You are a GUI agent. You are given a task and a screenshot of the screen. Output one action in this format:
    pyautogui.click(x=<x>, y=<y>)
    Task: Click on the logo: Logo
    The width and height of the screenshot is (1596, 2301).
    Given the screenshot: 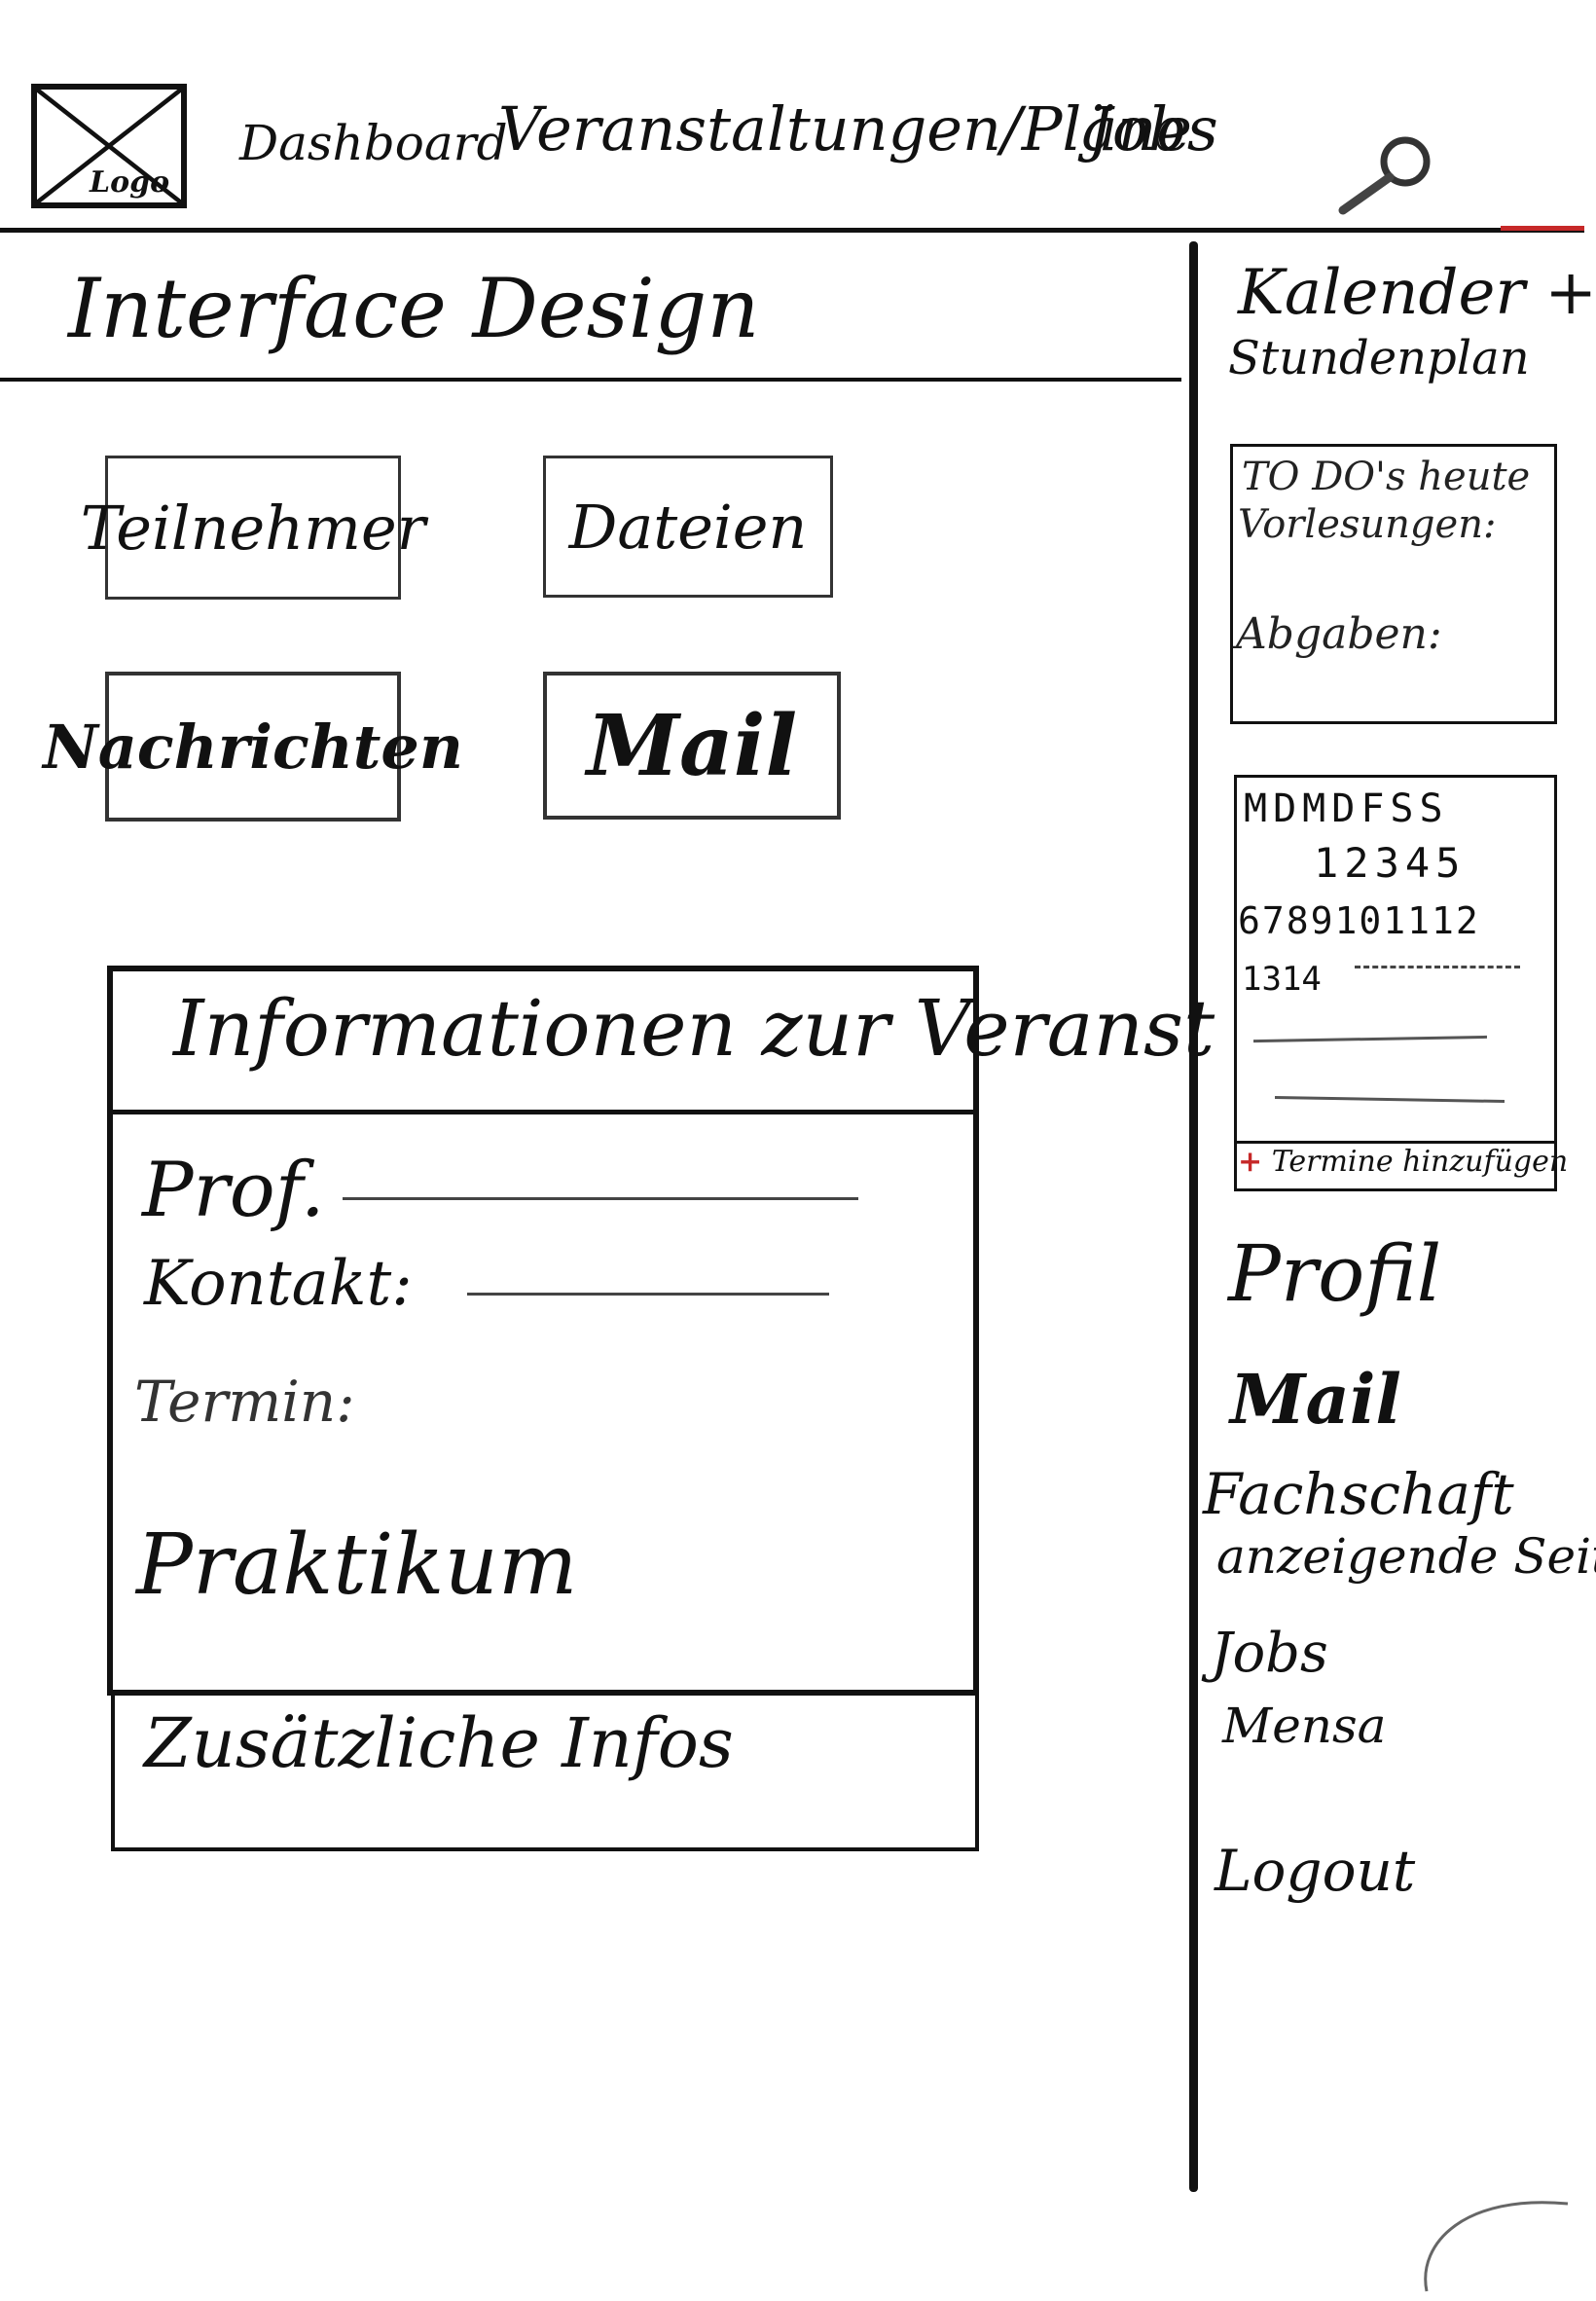 What is the action you would take?
    pyautogui.click(x=109, y=146)
    